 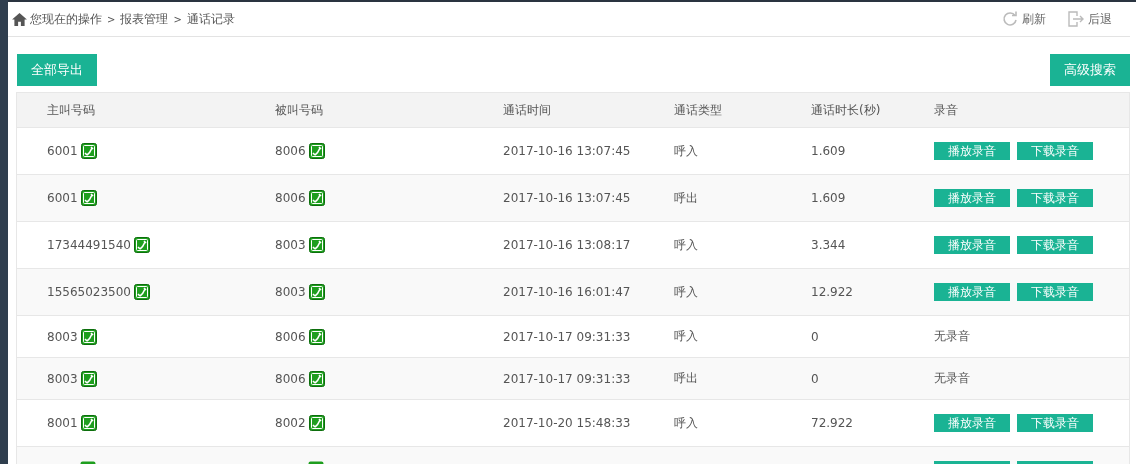 What do you see at coordinates (66, 19) in the screenshot?
I see `breadcrumb-item: 您现在的操作` at bounding box center [66, 19].